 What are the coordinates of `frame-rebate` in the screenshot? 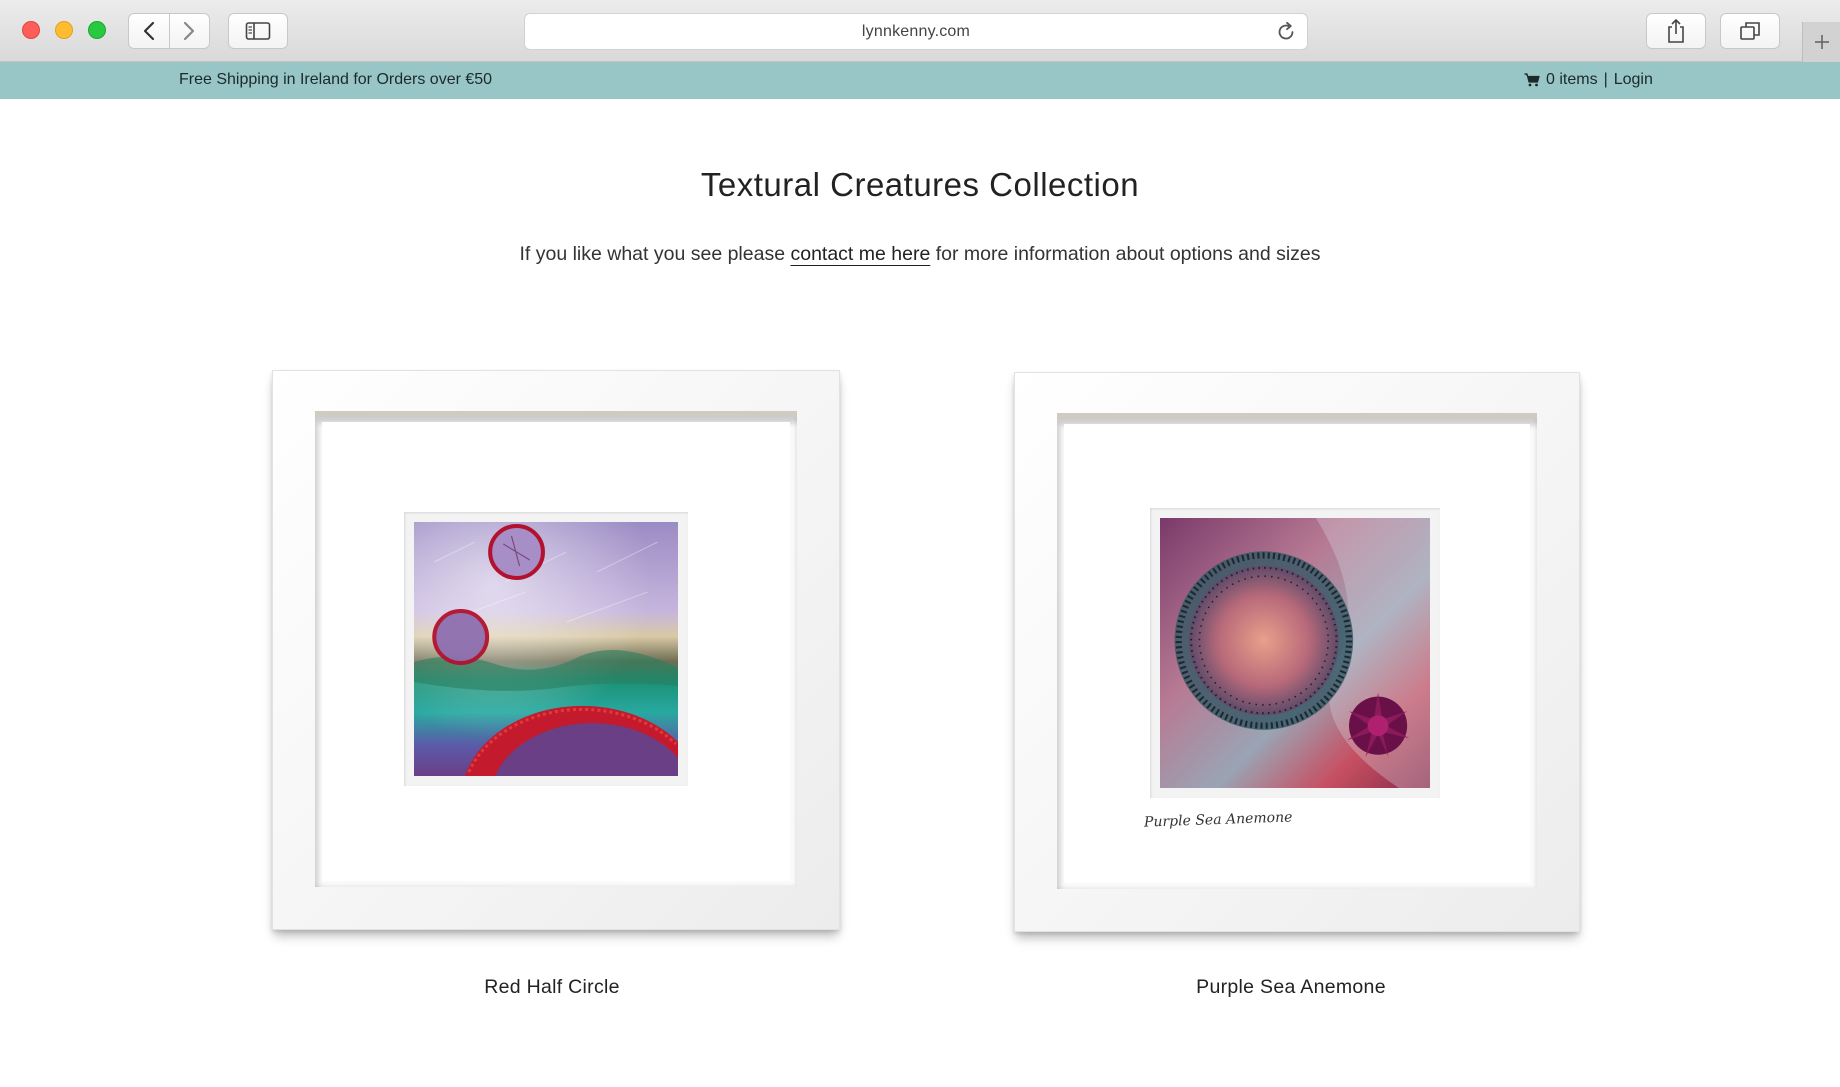 It's located at (556, 649).